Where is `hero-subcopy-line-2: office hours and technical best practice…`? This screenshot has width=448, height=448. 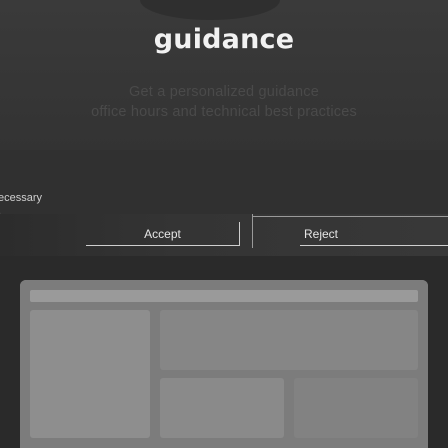
hero-subcopy-line-2: office hours and technical best practice… is located at coordinates (224, 112).